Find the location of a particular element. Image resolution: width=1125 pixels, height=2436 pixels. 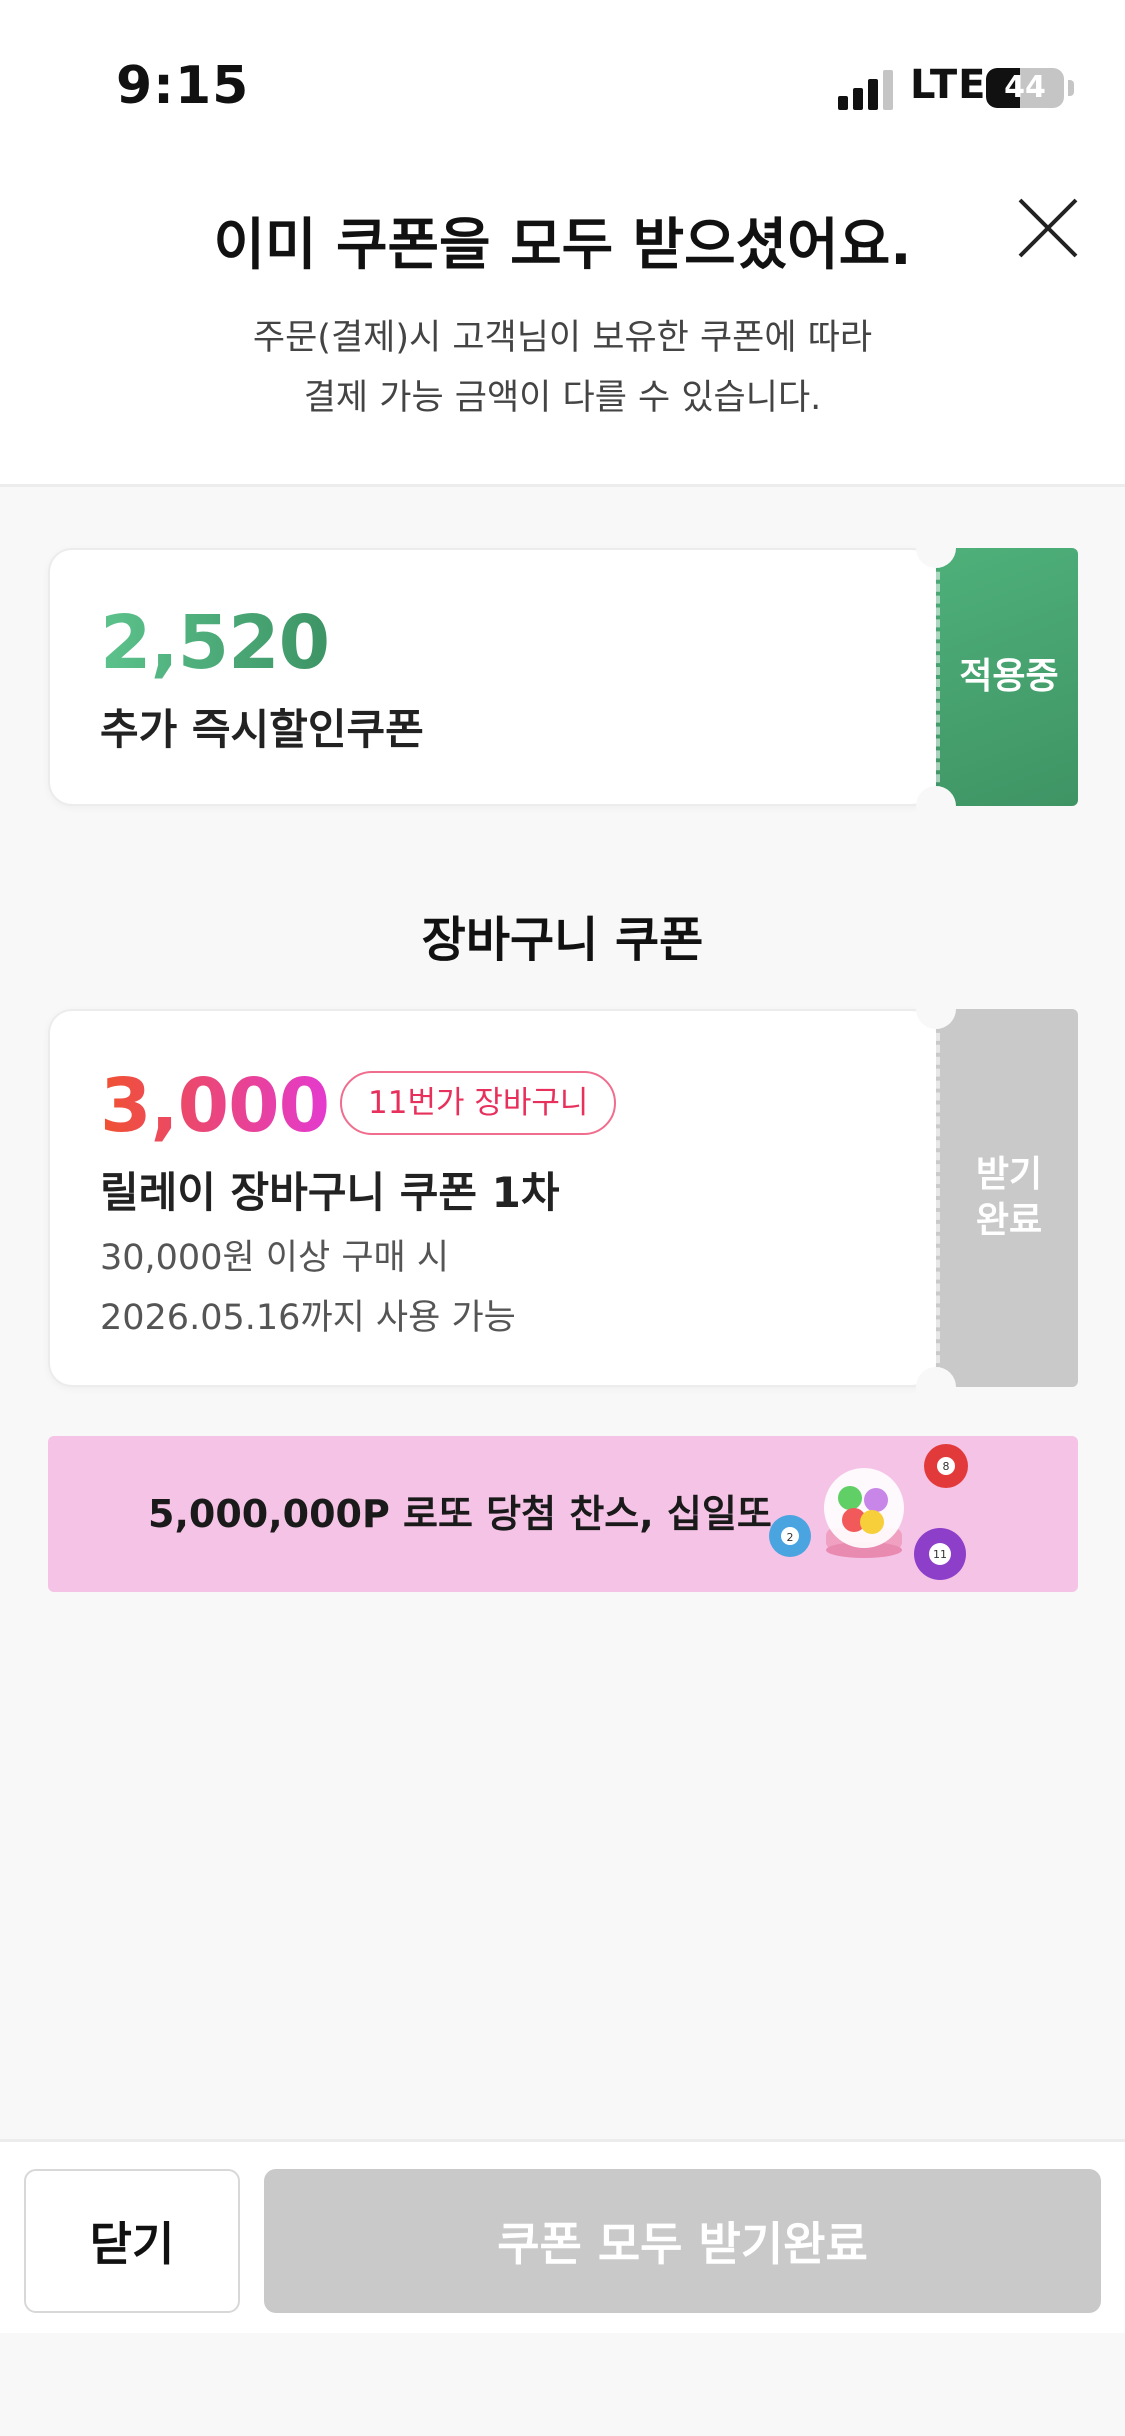

network-label: LTE is located at coordinates (948, 85).